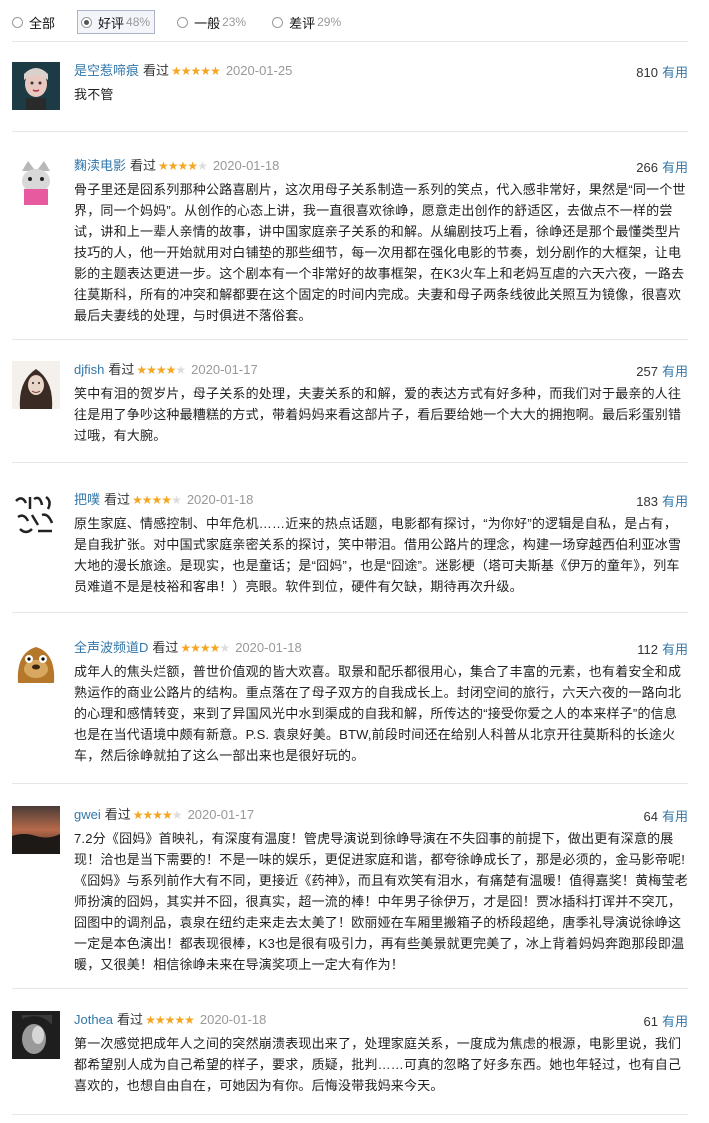 The image size is (709, 1123). Describe the element at coordinates (329, 22) in the screenshot. I see `filter-percent: 29%` at that location.